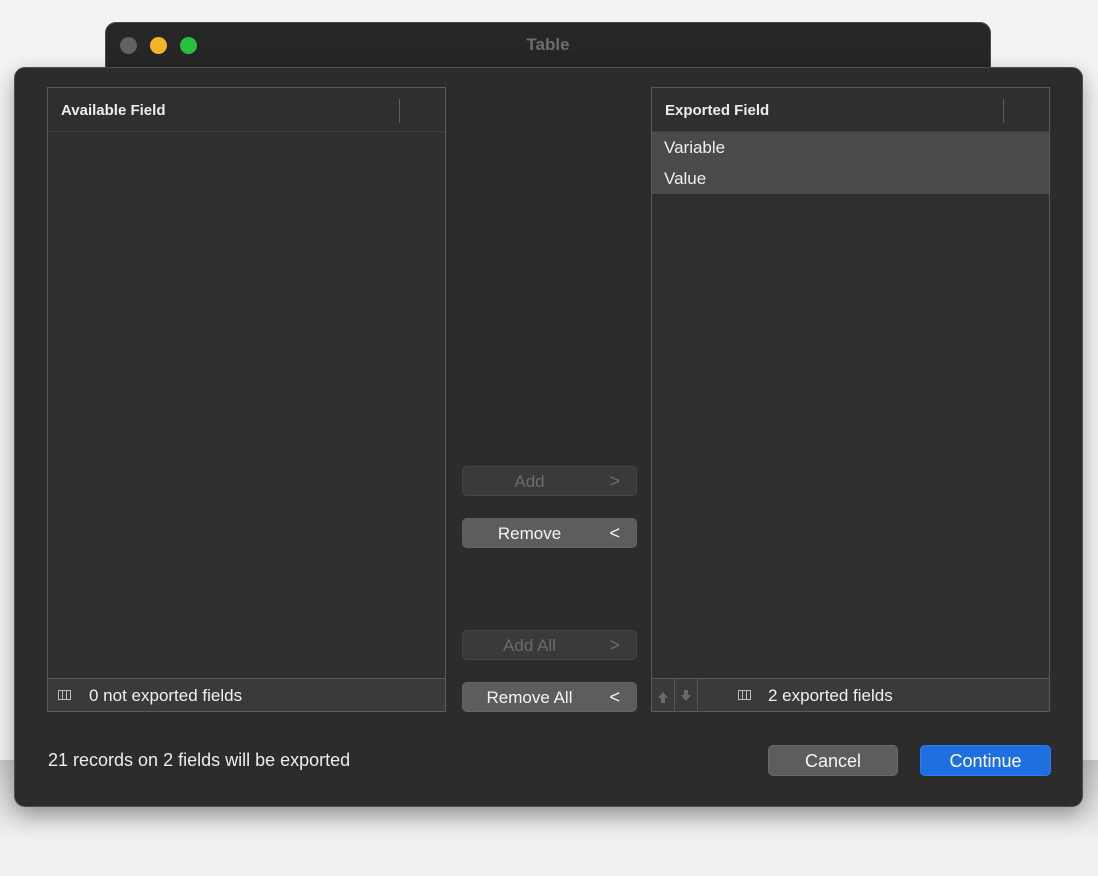 Image resolution: width=1098 pixels, height=876 pixels. What do you see at coordinates (529, 481) in the screenshot?
I see `add-button-label: Add` at bounding box center [529, 481].